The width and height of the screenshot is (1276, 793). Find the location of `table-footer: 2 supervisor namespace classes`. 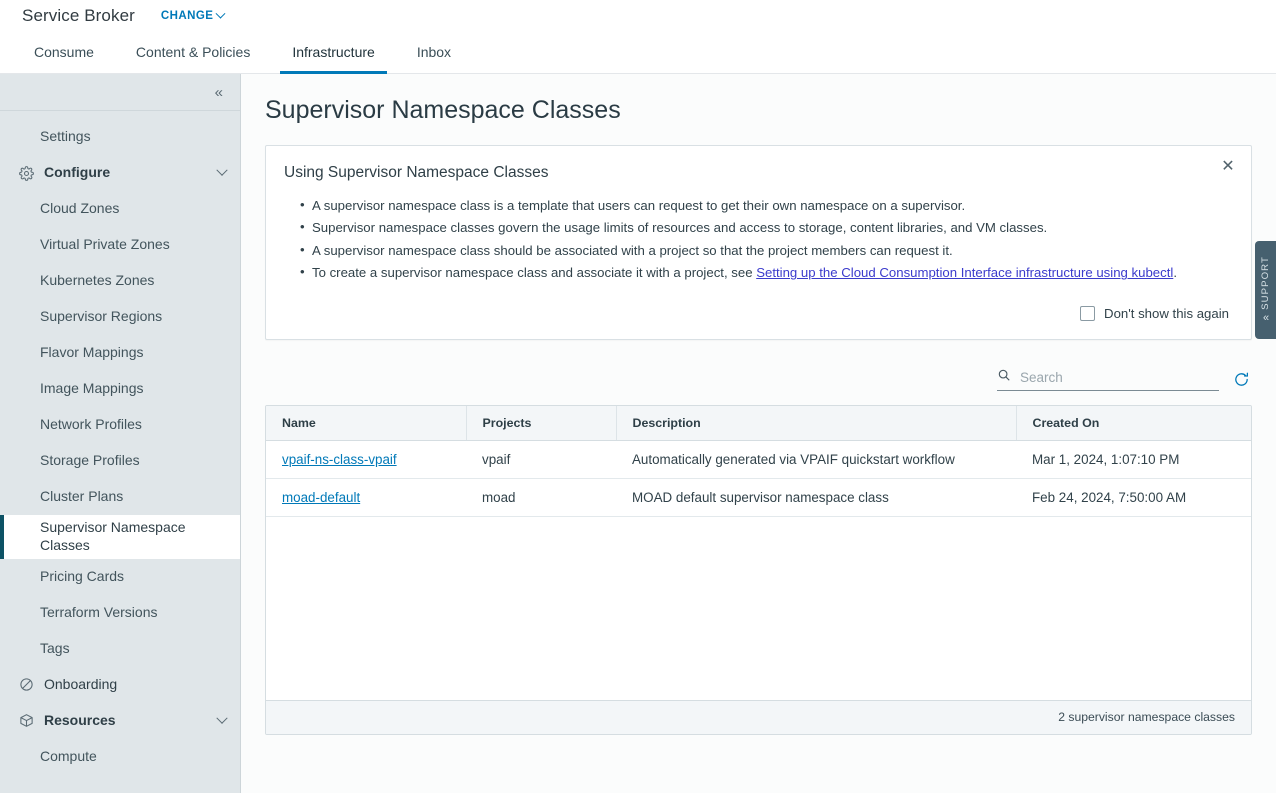

table-footer: 2 supervisor namespace classes is located at coordinates (758, 716).